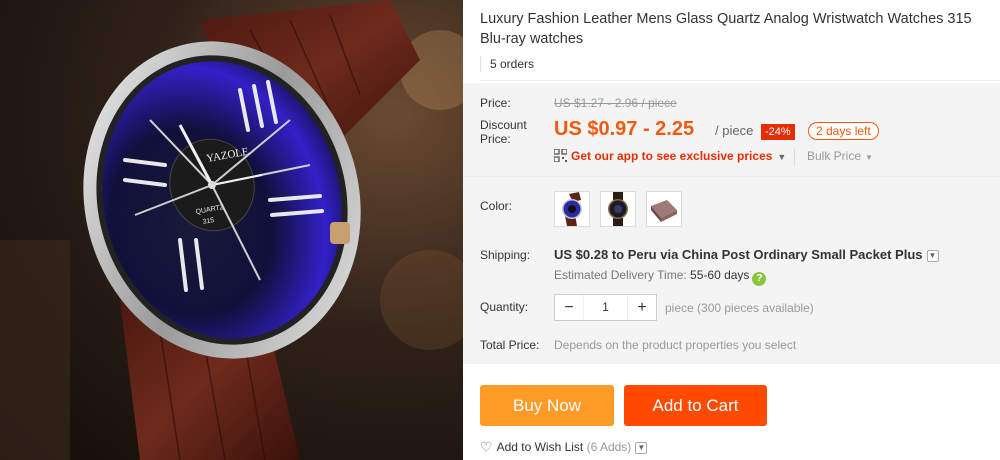  Describe the element at coordinates (734, 130) in the screenshot. I see `price-unit: / piece` at that location.